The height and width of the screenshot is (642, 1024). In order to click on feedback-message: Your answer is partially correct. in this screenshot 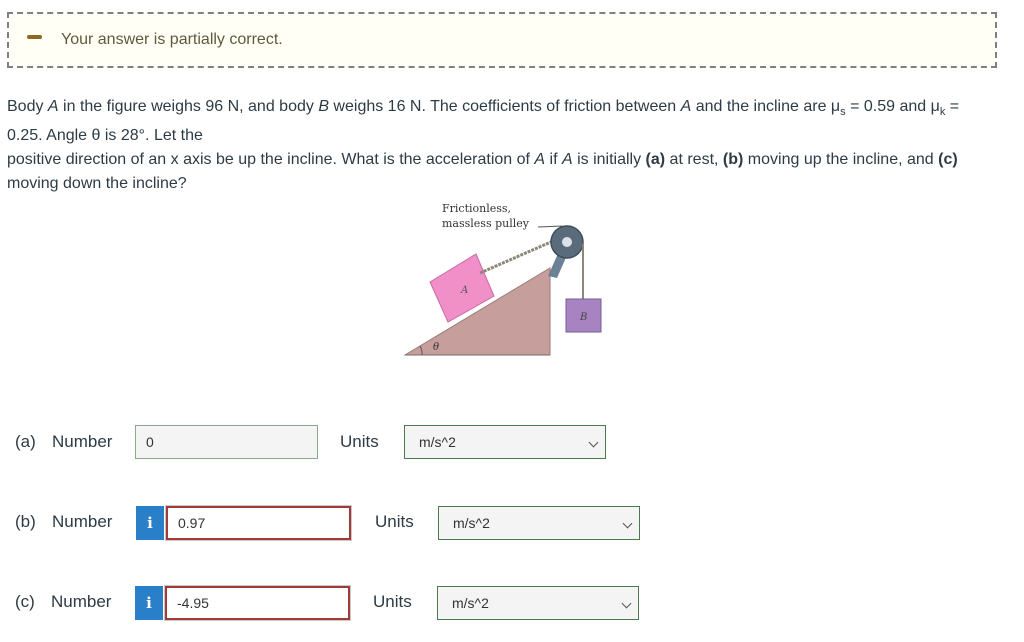, I will do `click(172, 39)`.